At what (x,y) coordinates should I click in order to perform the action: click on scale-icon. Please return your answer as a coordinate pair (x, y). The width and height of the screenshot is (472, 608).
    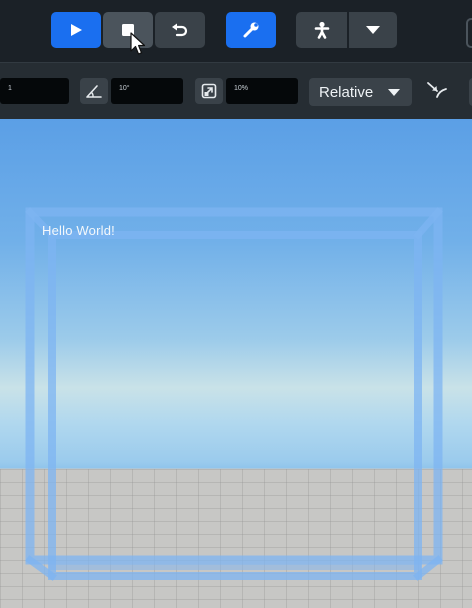
    Looking at the image, I should click on (209, 91).